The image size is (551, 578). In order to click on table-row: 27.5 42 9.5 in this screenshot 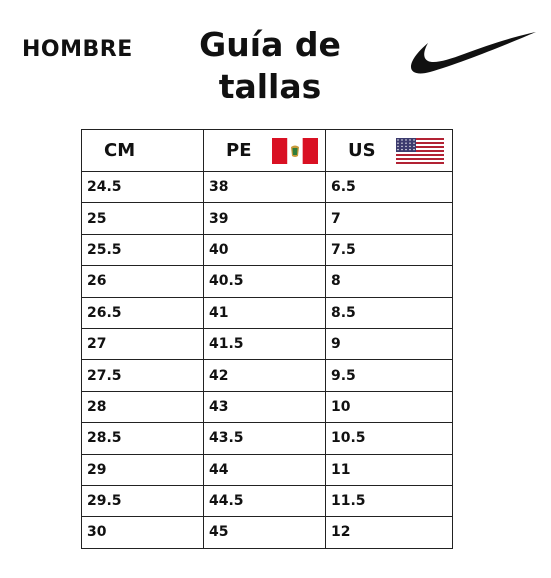, I will do `click(267, 375)`.